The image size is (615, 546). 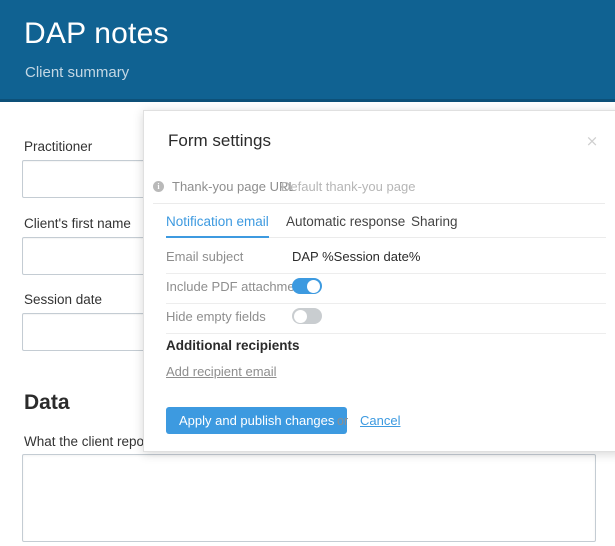 What do you see at coordinates (47, 402) in the screenshot?
I see `section-title-data: Data` at bounding box center [47, 402].